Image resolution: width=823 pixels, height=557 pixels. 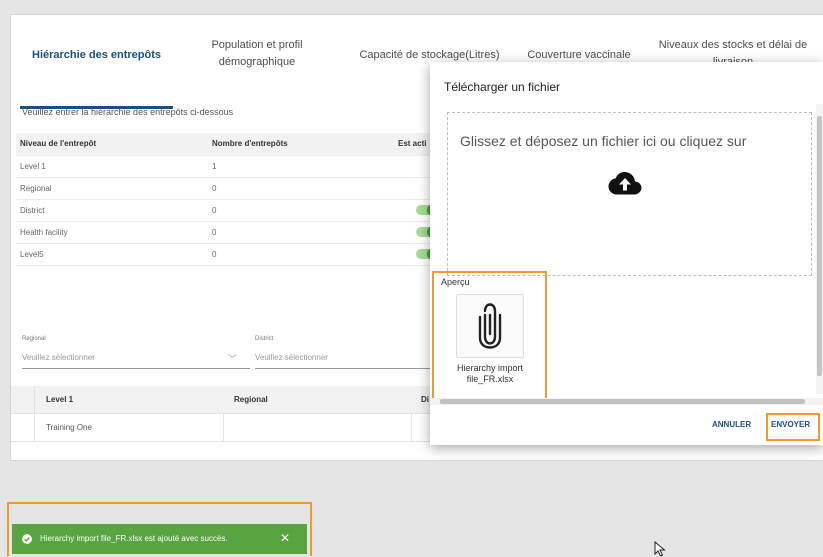 What do you see at coordinates (58, 143) in the screenshot?
I see `header-level: Niveau de l'entrepôt` at bounding box center [58, 143].